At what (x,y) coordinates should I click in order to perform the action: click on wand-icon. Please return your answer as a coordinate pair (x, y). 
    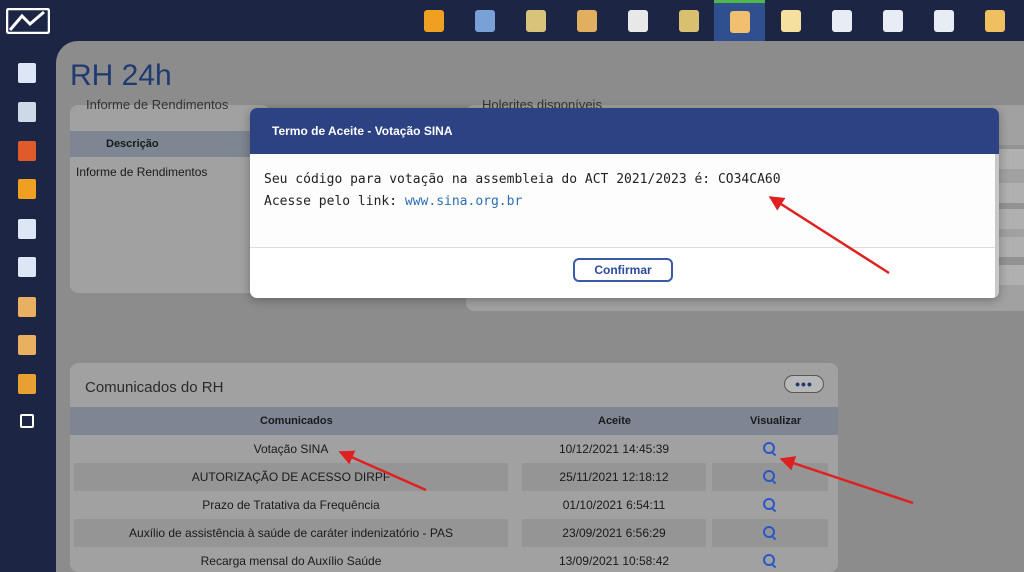
    Looking at the image, I should click on (994, 20).